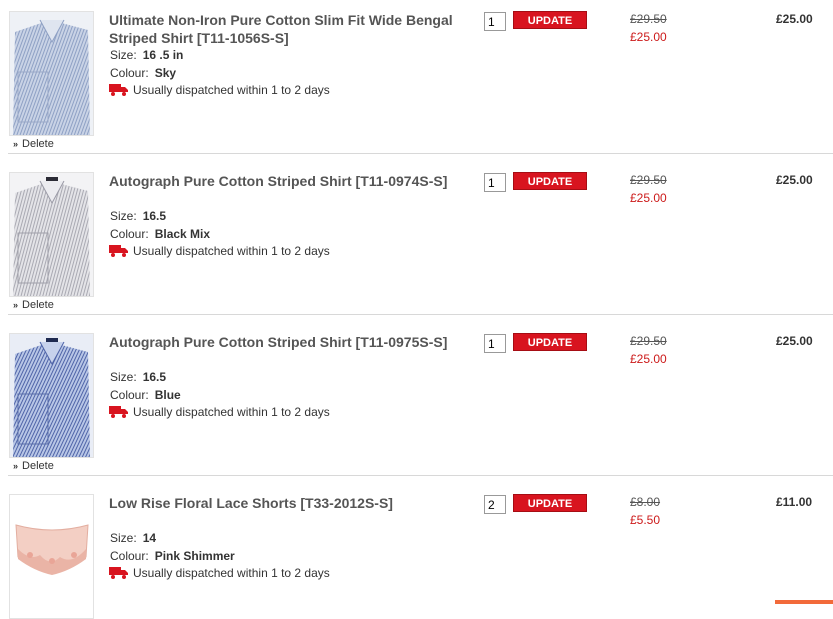 The height and width of the screenshot is (619, 833). Describe the element at coordinates (172, 556) in the screenshot. I see `product-colour: Colour: Pink Shimmer` at that location.